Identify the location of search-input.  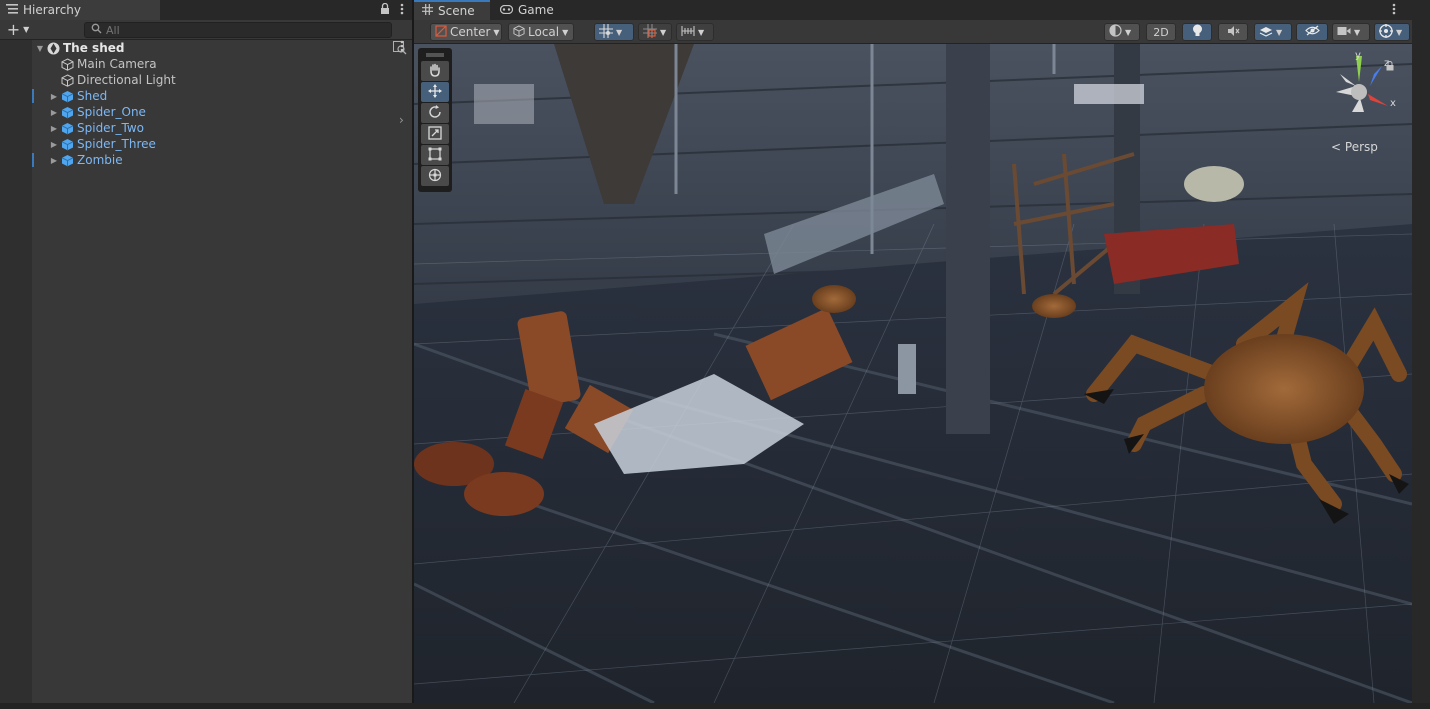
(246, 30).